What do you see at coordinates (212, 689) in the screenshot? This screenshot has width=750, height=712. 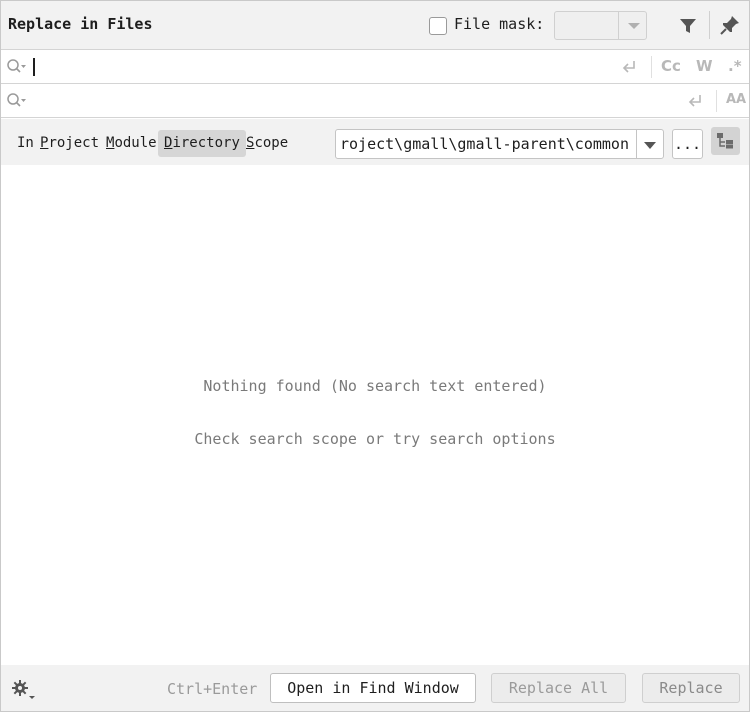 I see `shortcut-hint: Ctrl+Enter` at bounding box center [212, 689].